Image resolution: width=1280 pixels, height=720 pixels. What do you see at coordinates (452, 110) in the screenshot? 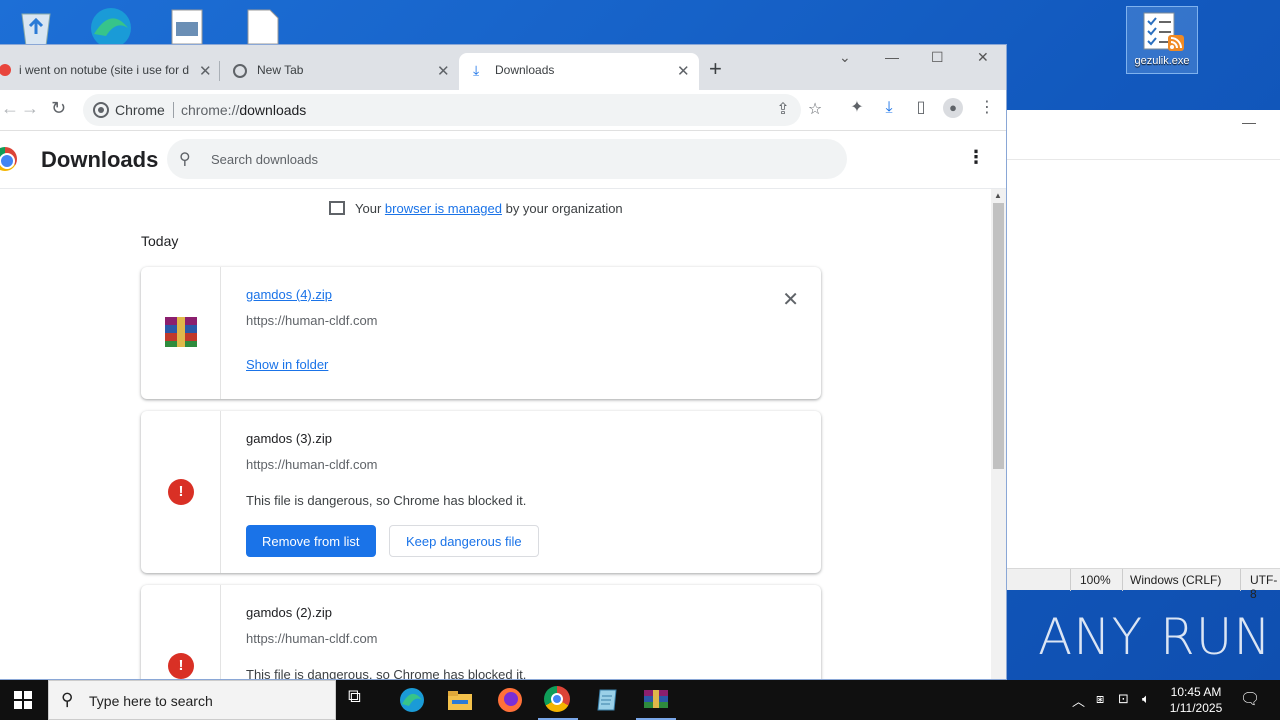
I see `address-bar: Chrome chrome://downloads ⇪ ☆` at bounding box center [452, 110].